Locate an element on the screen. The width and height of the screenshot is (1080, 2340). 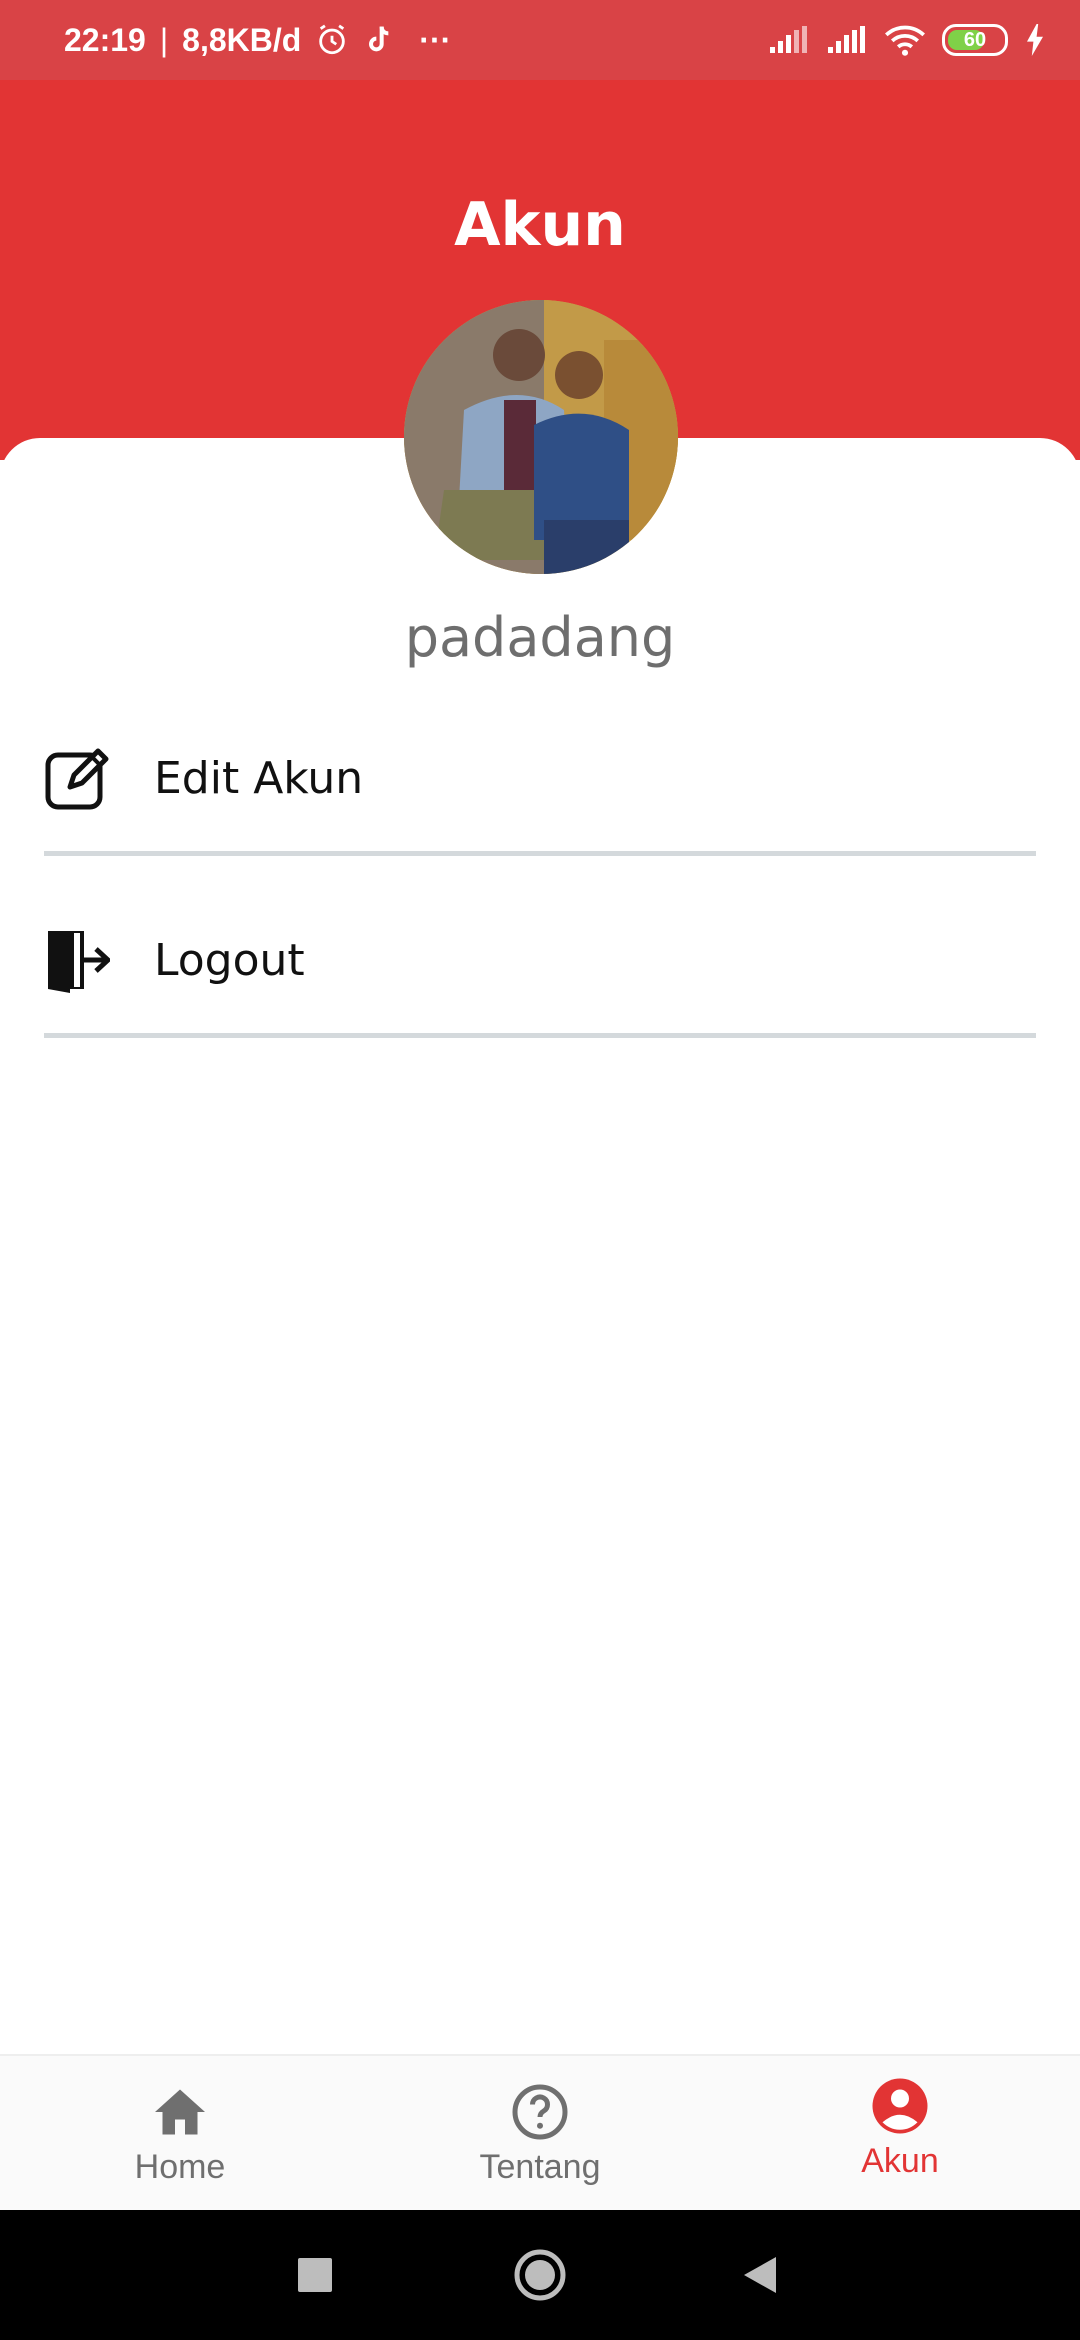
alarm-icon is located at coordinates (332, 39).